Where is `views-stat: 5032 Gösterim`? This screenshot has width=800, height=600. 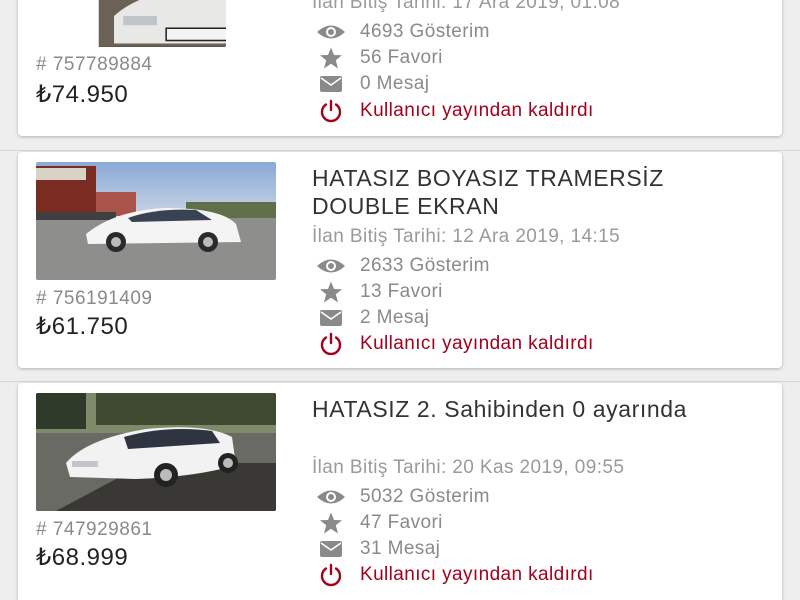 views-stat: 5032 Gösterim is located at coordinates (403, 497).